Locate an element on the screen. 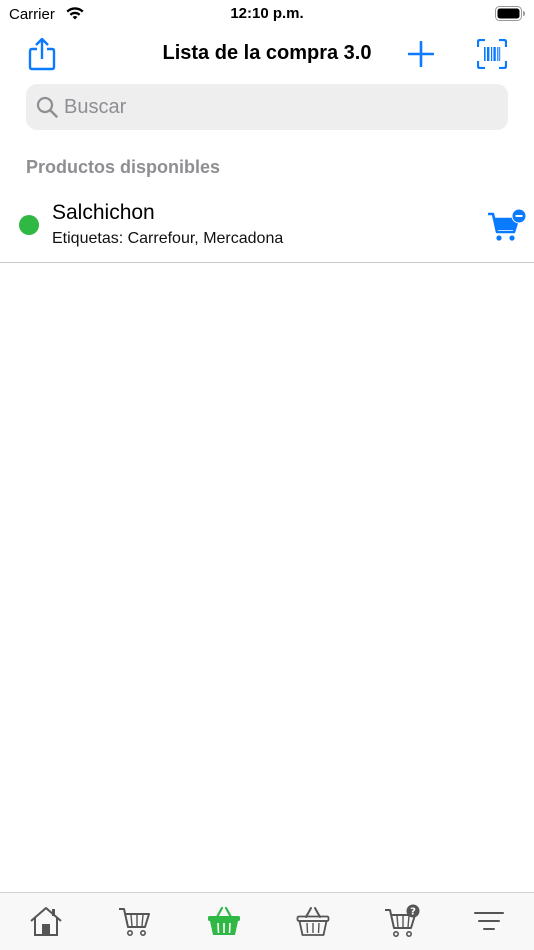 Image resolution: width=534 pixels, height=950 pixels. menu-icon is located at coordinates (489, 921).